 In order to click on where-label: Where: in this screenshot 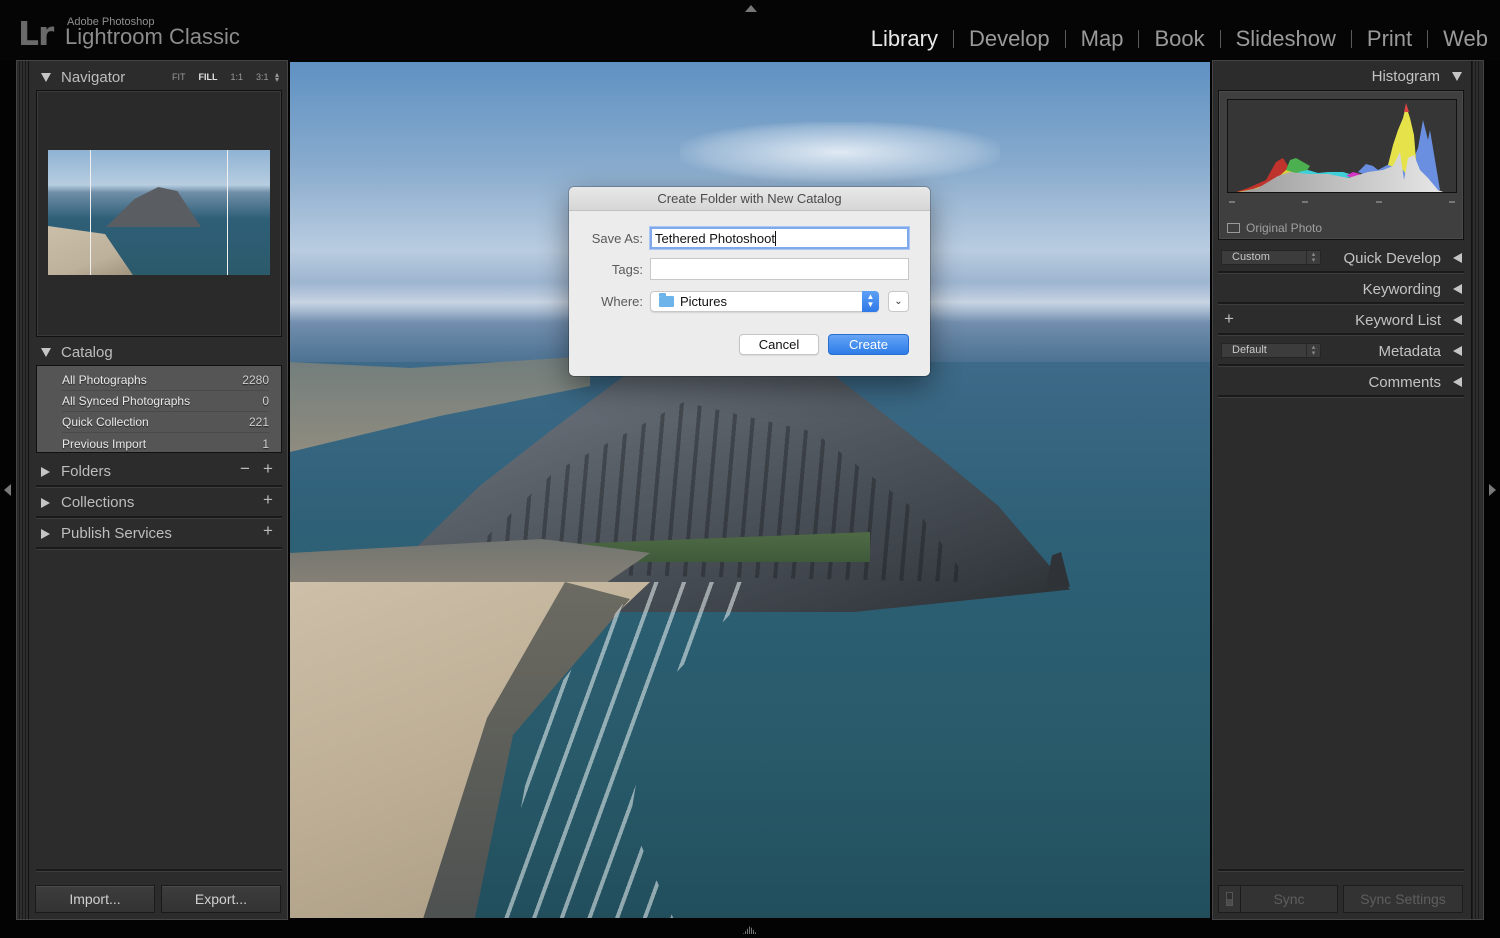, I will do `click(622, 301)`.